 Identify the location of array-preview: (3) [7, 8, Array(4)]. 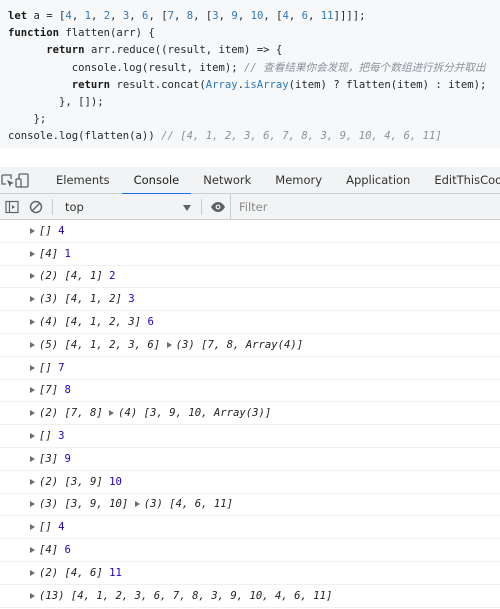
(240, 345).